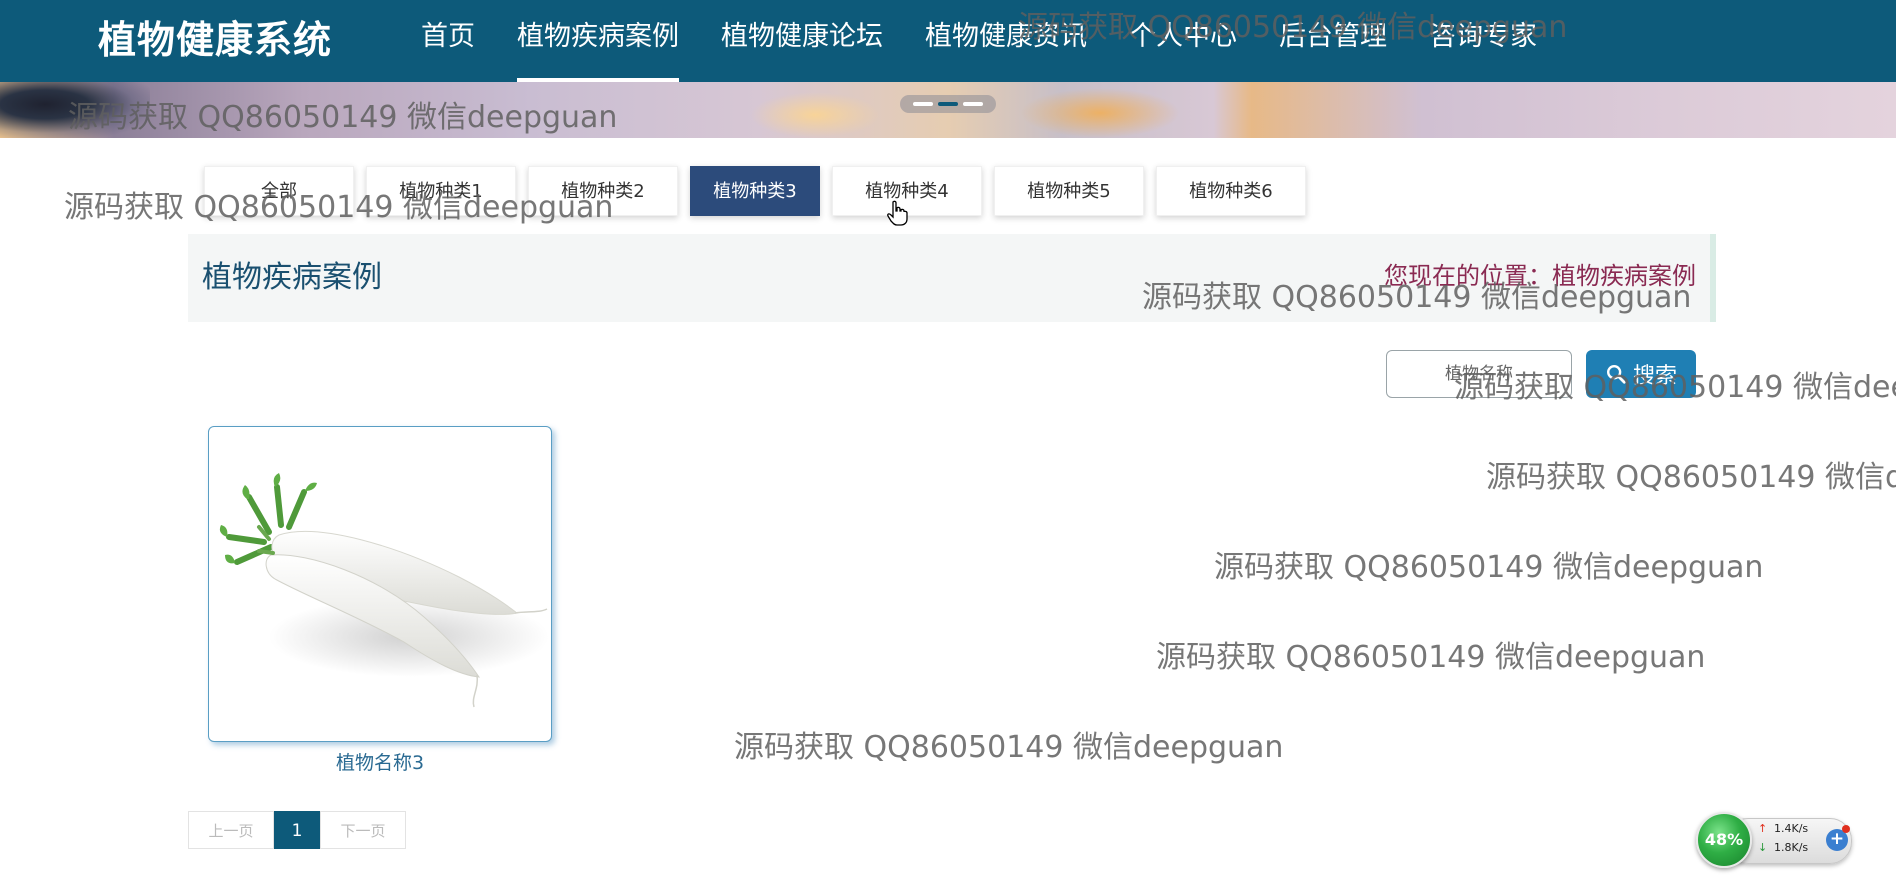 The image size is (1896, 892). I want to click on main-nav: 首页 植物疾病案例 植物健康论坛 植物健康资讯 个人中心 后台管理 咨询专家, so click(979, 41).